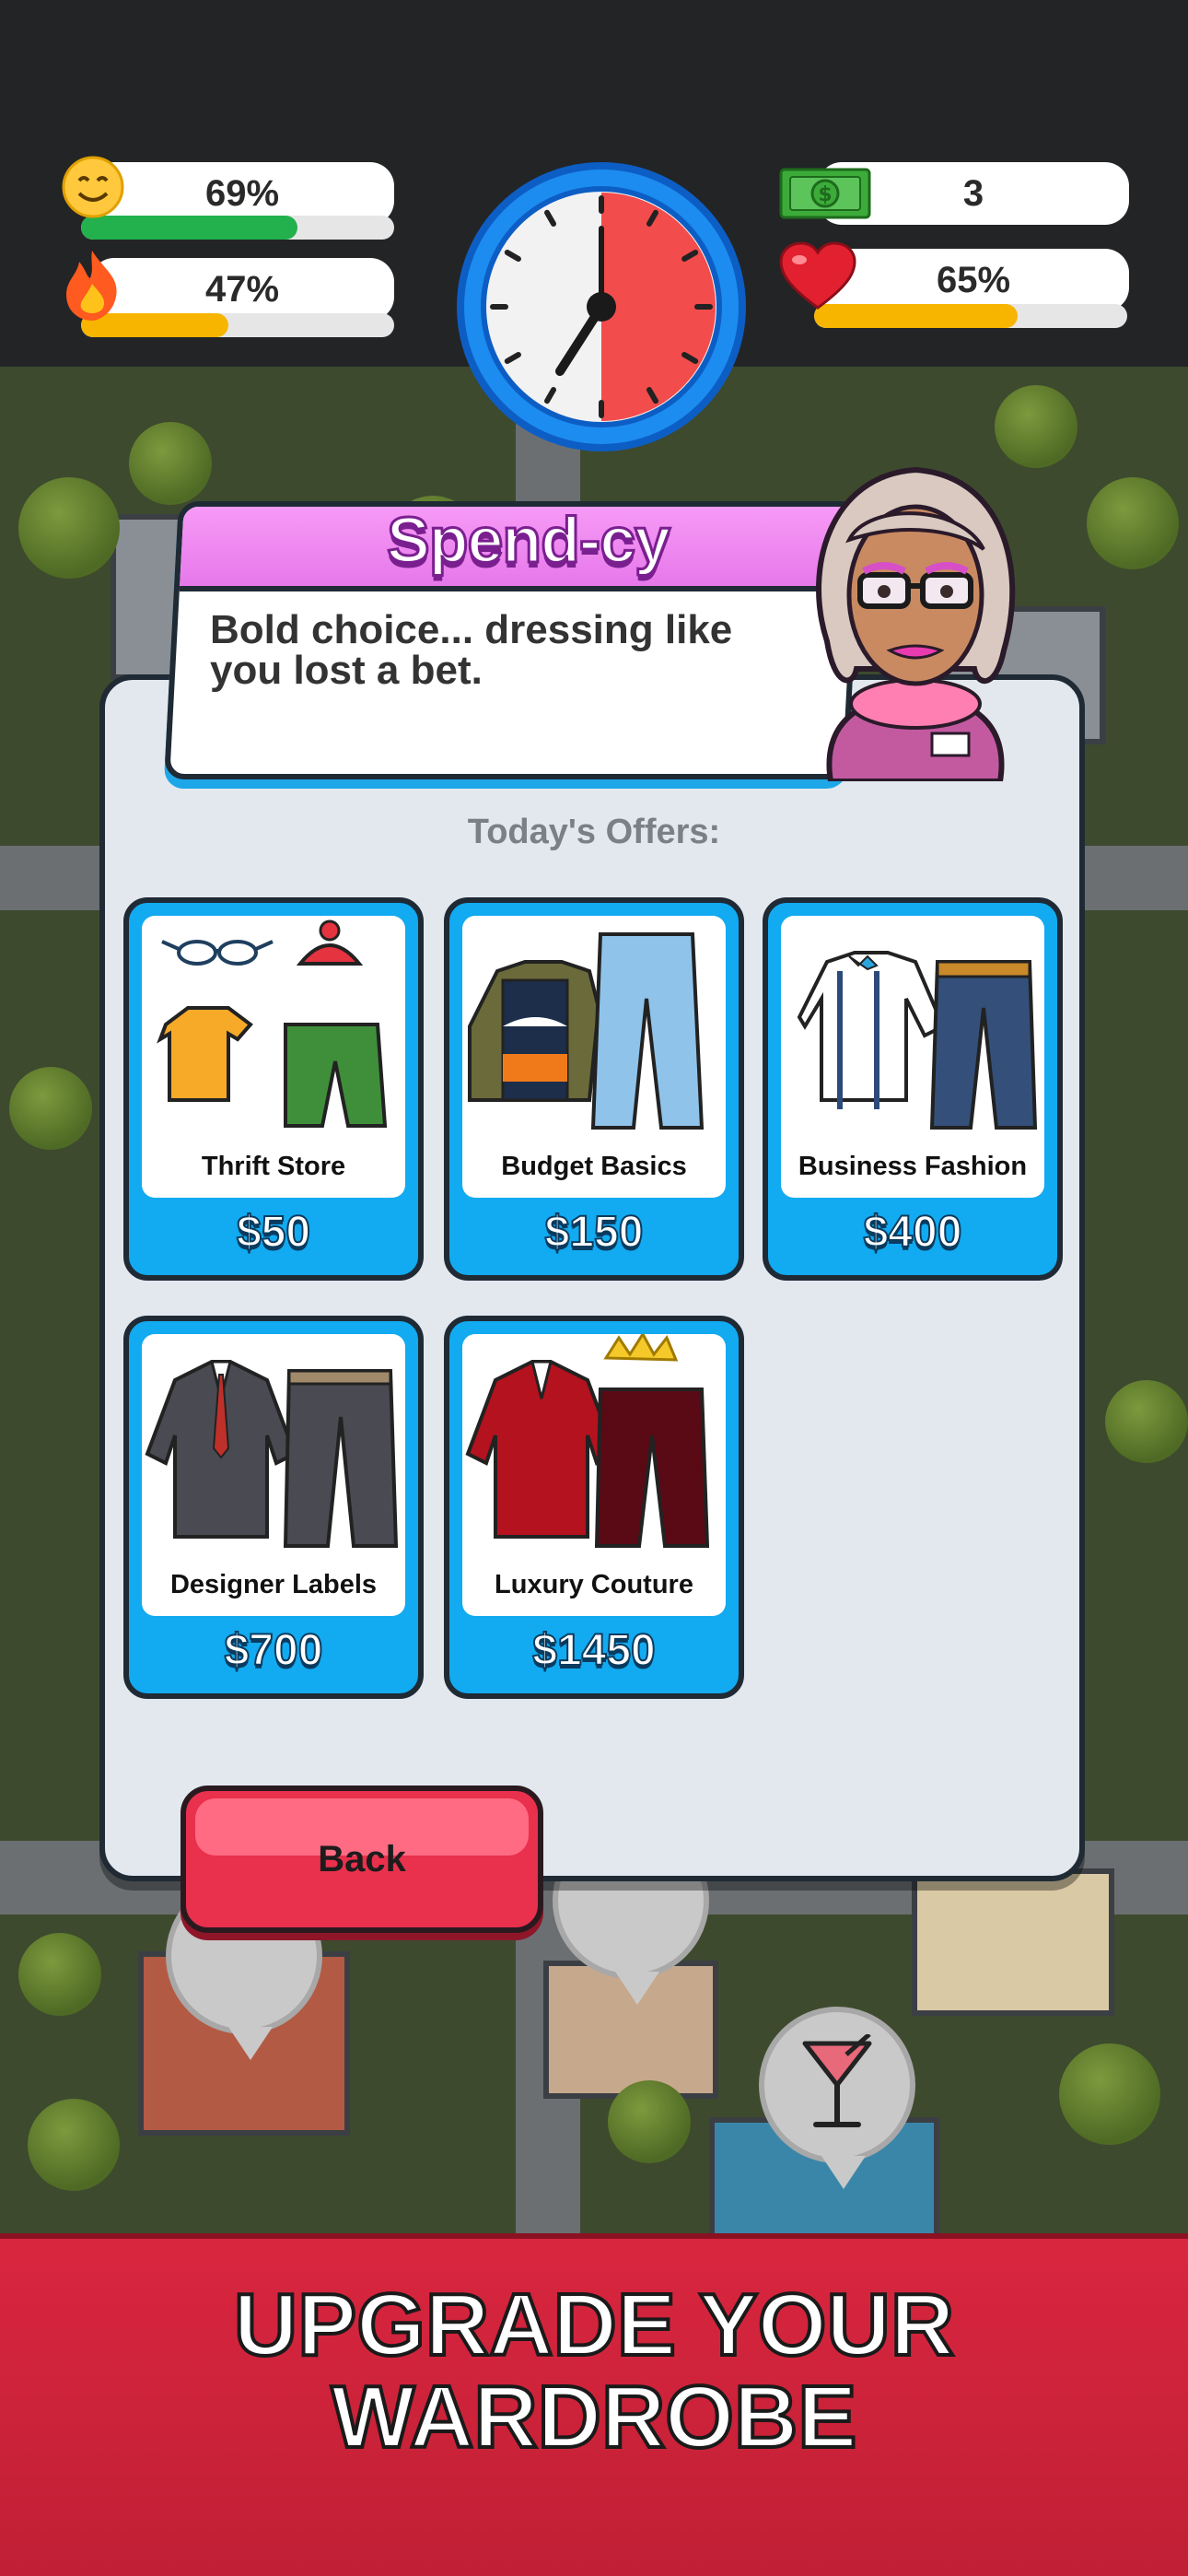  I want to click on back-button: Back, so click(362, 1860).